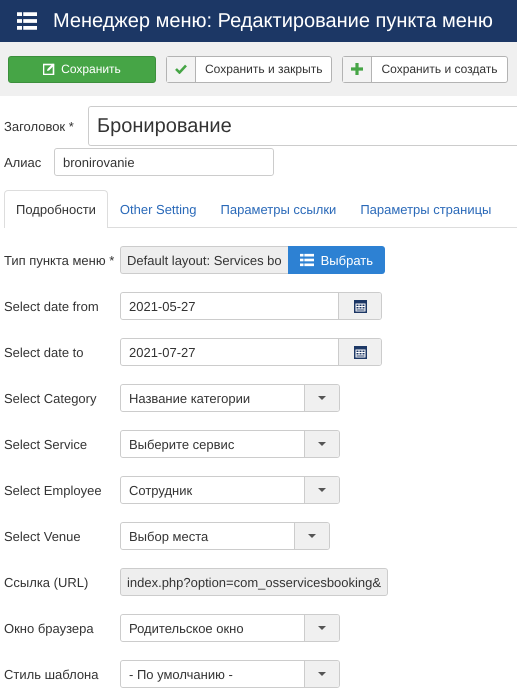 The width and height of the screenshot is (517, 700). What do you see at coordinates (254, 582) in the screenshot?
I see `url-field: index.php?option=com_osservicesbooking&` at bounding box center [254, 582].